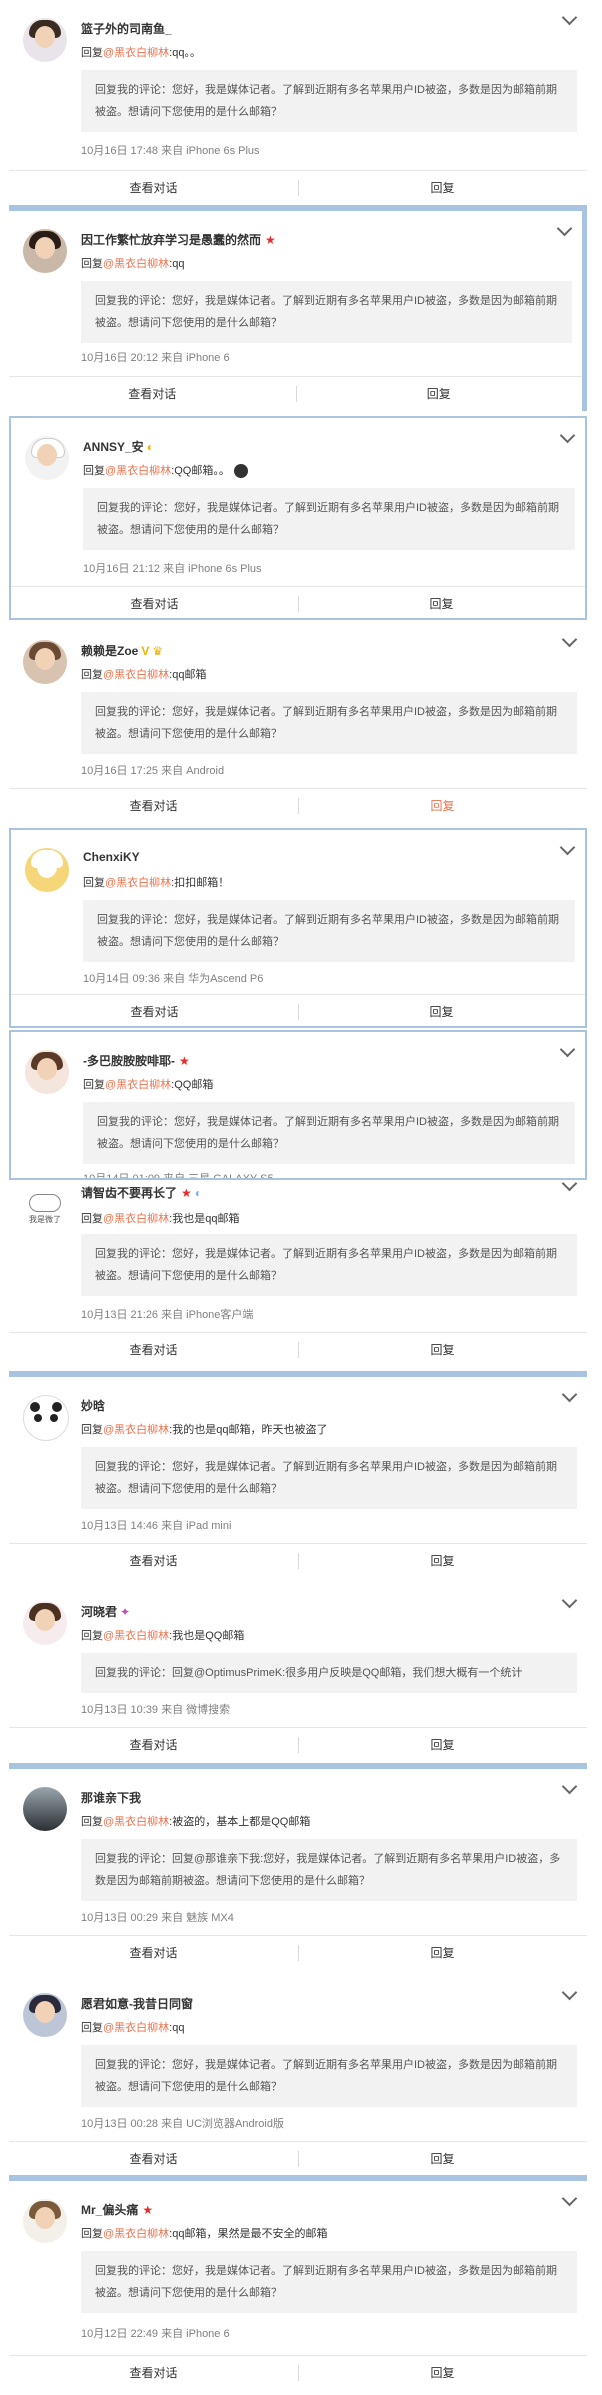 This screenshot has width=602, height=2395. Describe the element at coordinates (105, 1611) in the screenshot. I see `username: 河晓君 ✦` at that location.